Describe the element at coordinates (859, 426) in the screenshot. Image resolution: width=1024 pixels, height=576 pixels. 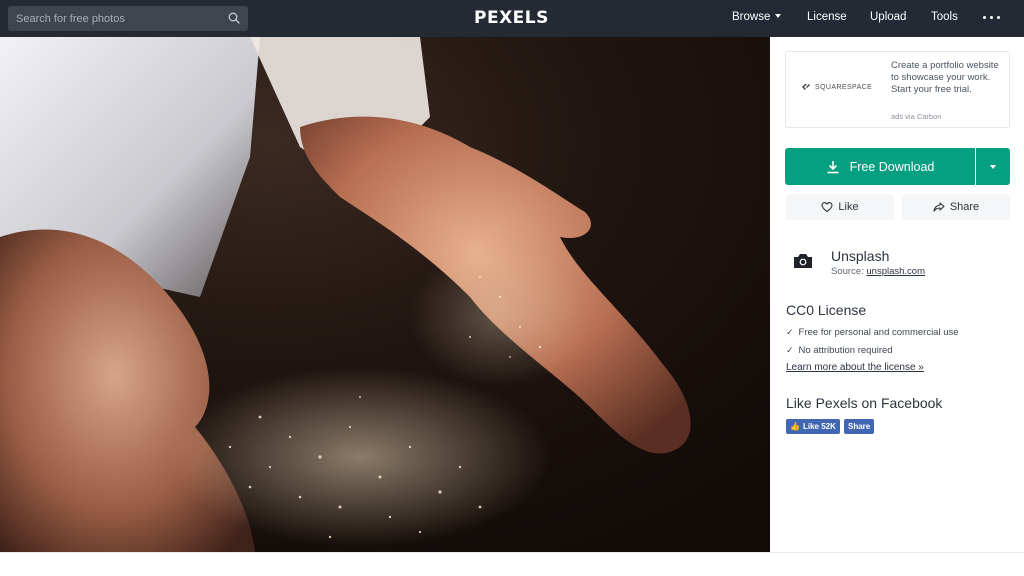
I see `facebook-share-button: Share` at that location.